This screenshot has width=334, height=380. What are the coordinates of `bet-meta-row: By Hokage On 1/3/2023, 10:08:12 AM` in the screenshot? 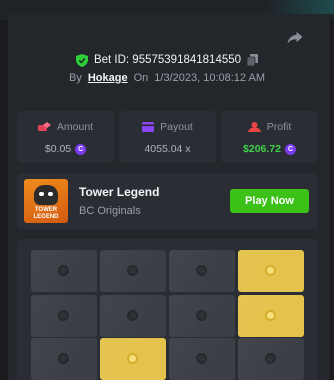 It's located at (167, 78).